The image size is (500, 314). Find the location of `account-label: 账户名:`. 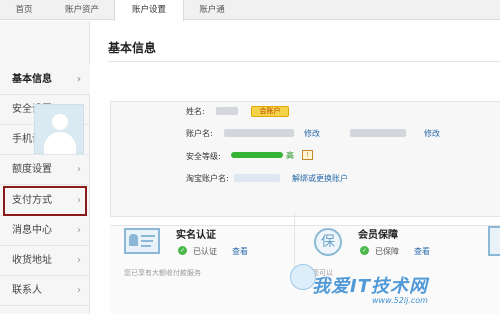

account-label: 账户名: is located at coordinates (199, 133).